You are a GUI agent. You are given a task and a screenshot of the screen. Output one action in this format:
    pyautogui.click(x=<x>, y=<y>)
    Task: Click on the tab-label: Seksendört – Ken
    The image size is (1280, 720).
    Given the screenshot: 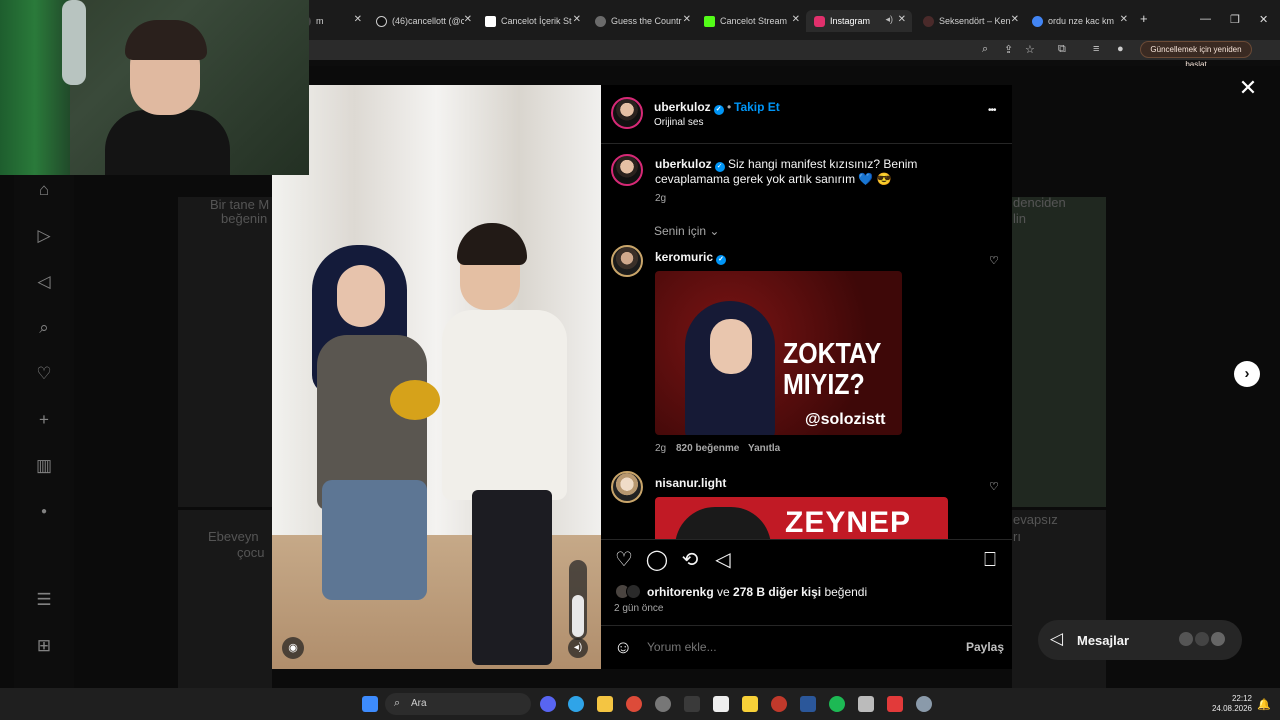 What is the action you would take?
    pyautogui.click(x=975, y=21)
    